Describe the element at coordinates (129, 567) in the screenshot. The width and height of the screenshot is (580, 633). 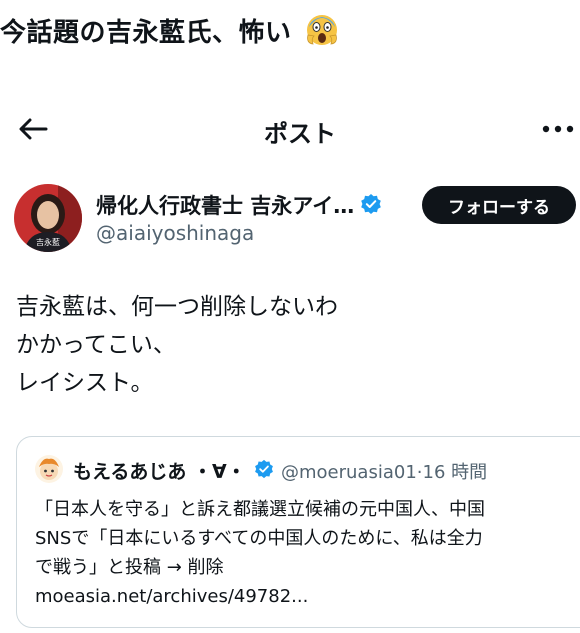
I see `quoted-text-line: で戦う」と投稿 → 削除` at that location.